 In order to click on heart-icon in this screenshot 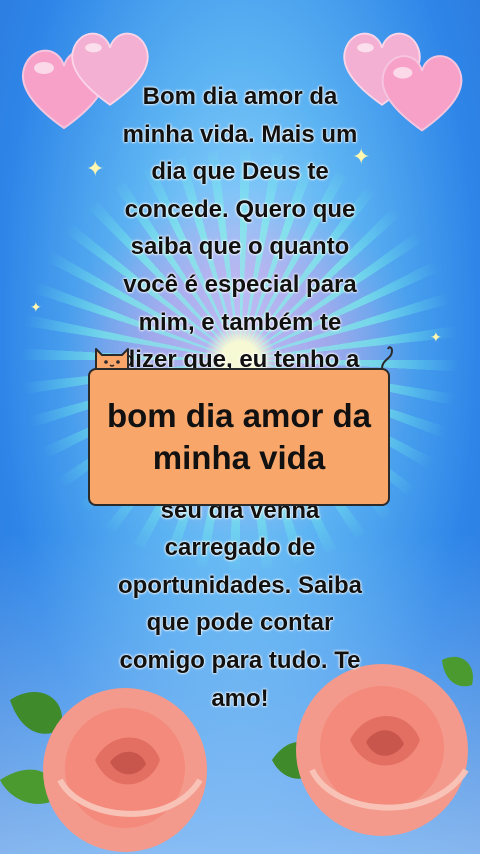, I will do `click(422, 92)`.